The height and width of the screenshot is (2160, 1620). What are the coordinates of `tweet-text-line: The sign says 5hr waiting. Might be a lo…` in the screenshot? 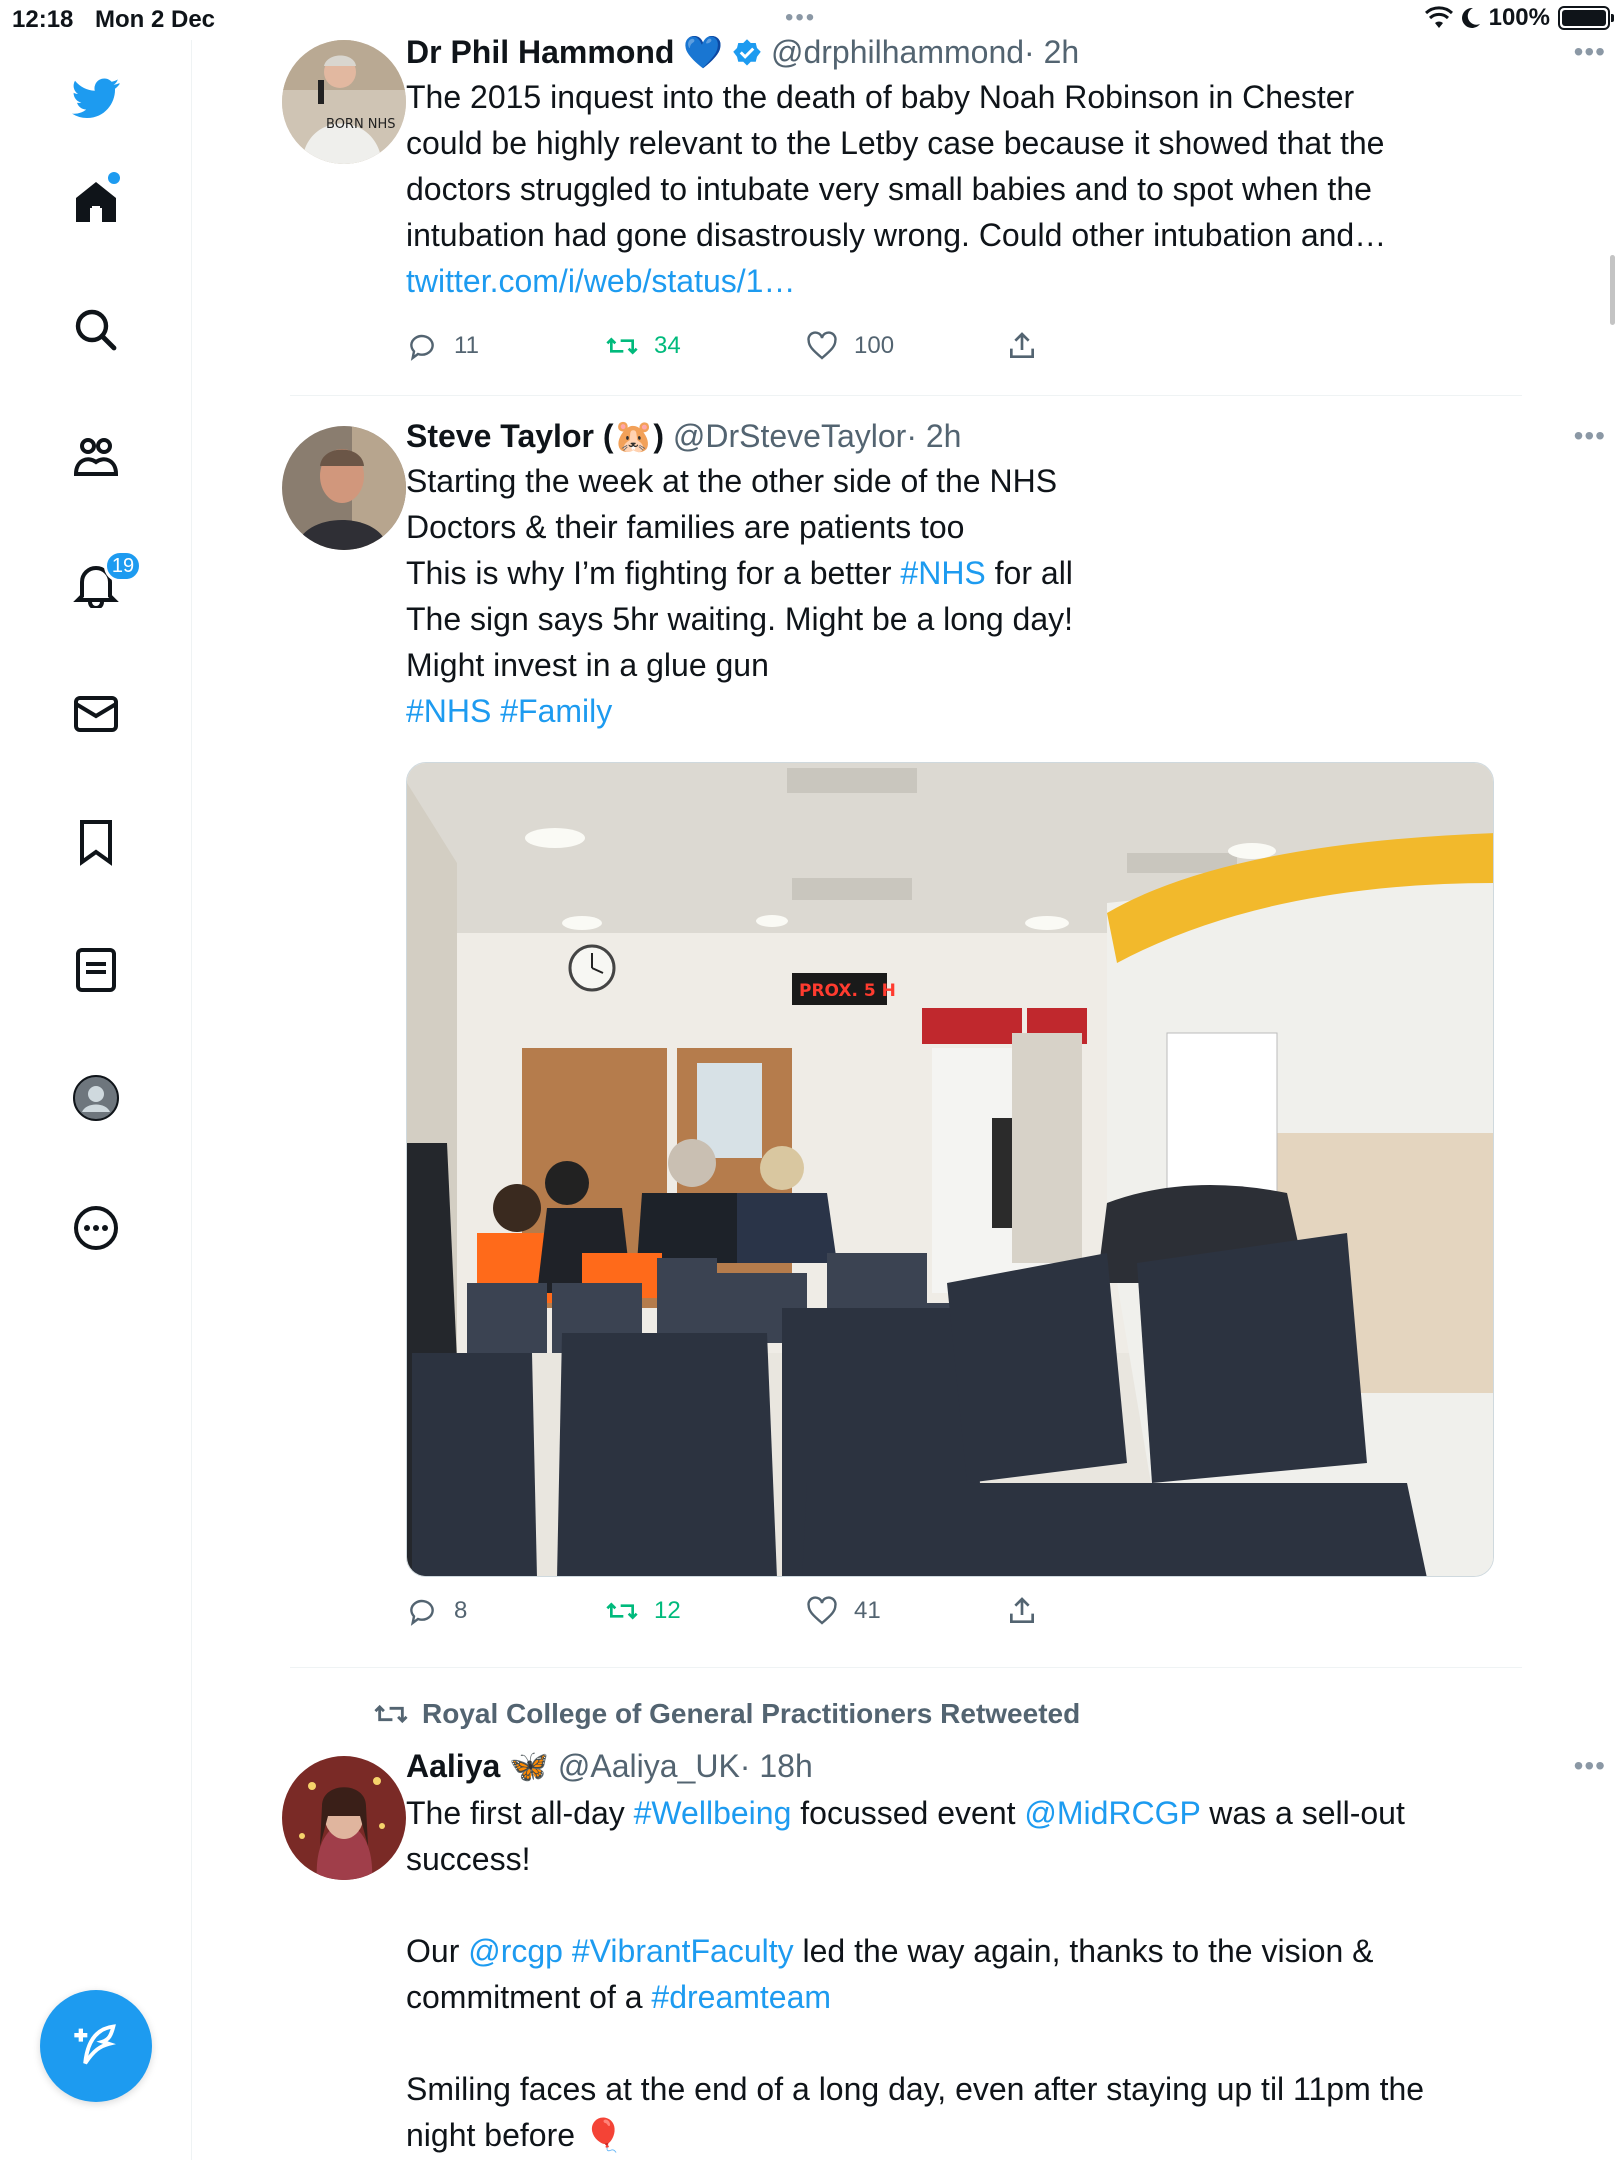 It's located at (740, 619).